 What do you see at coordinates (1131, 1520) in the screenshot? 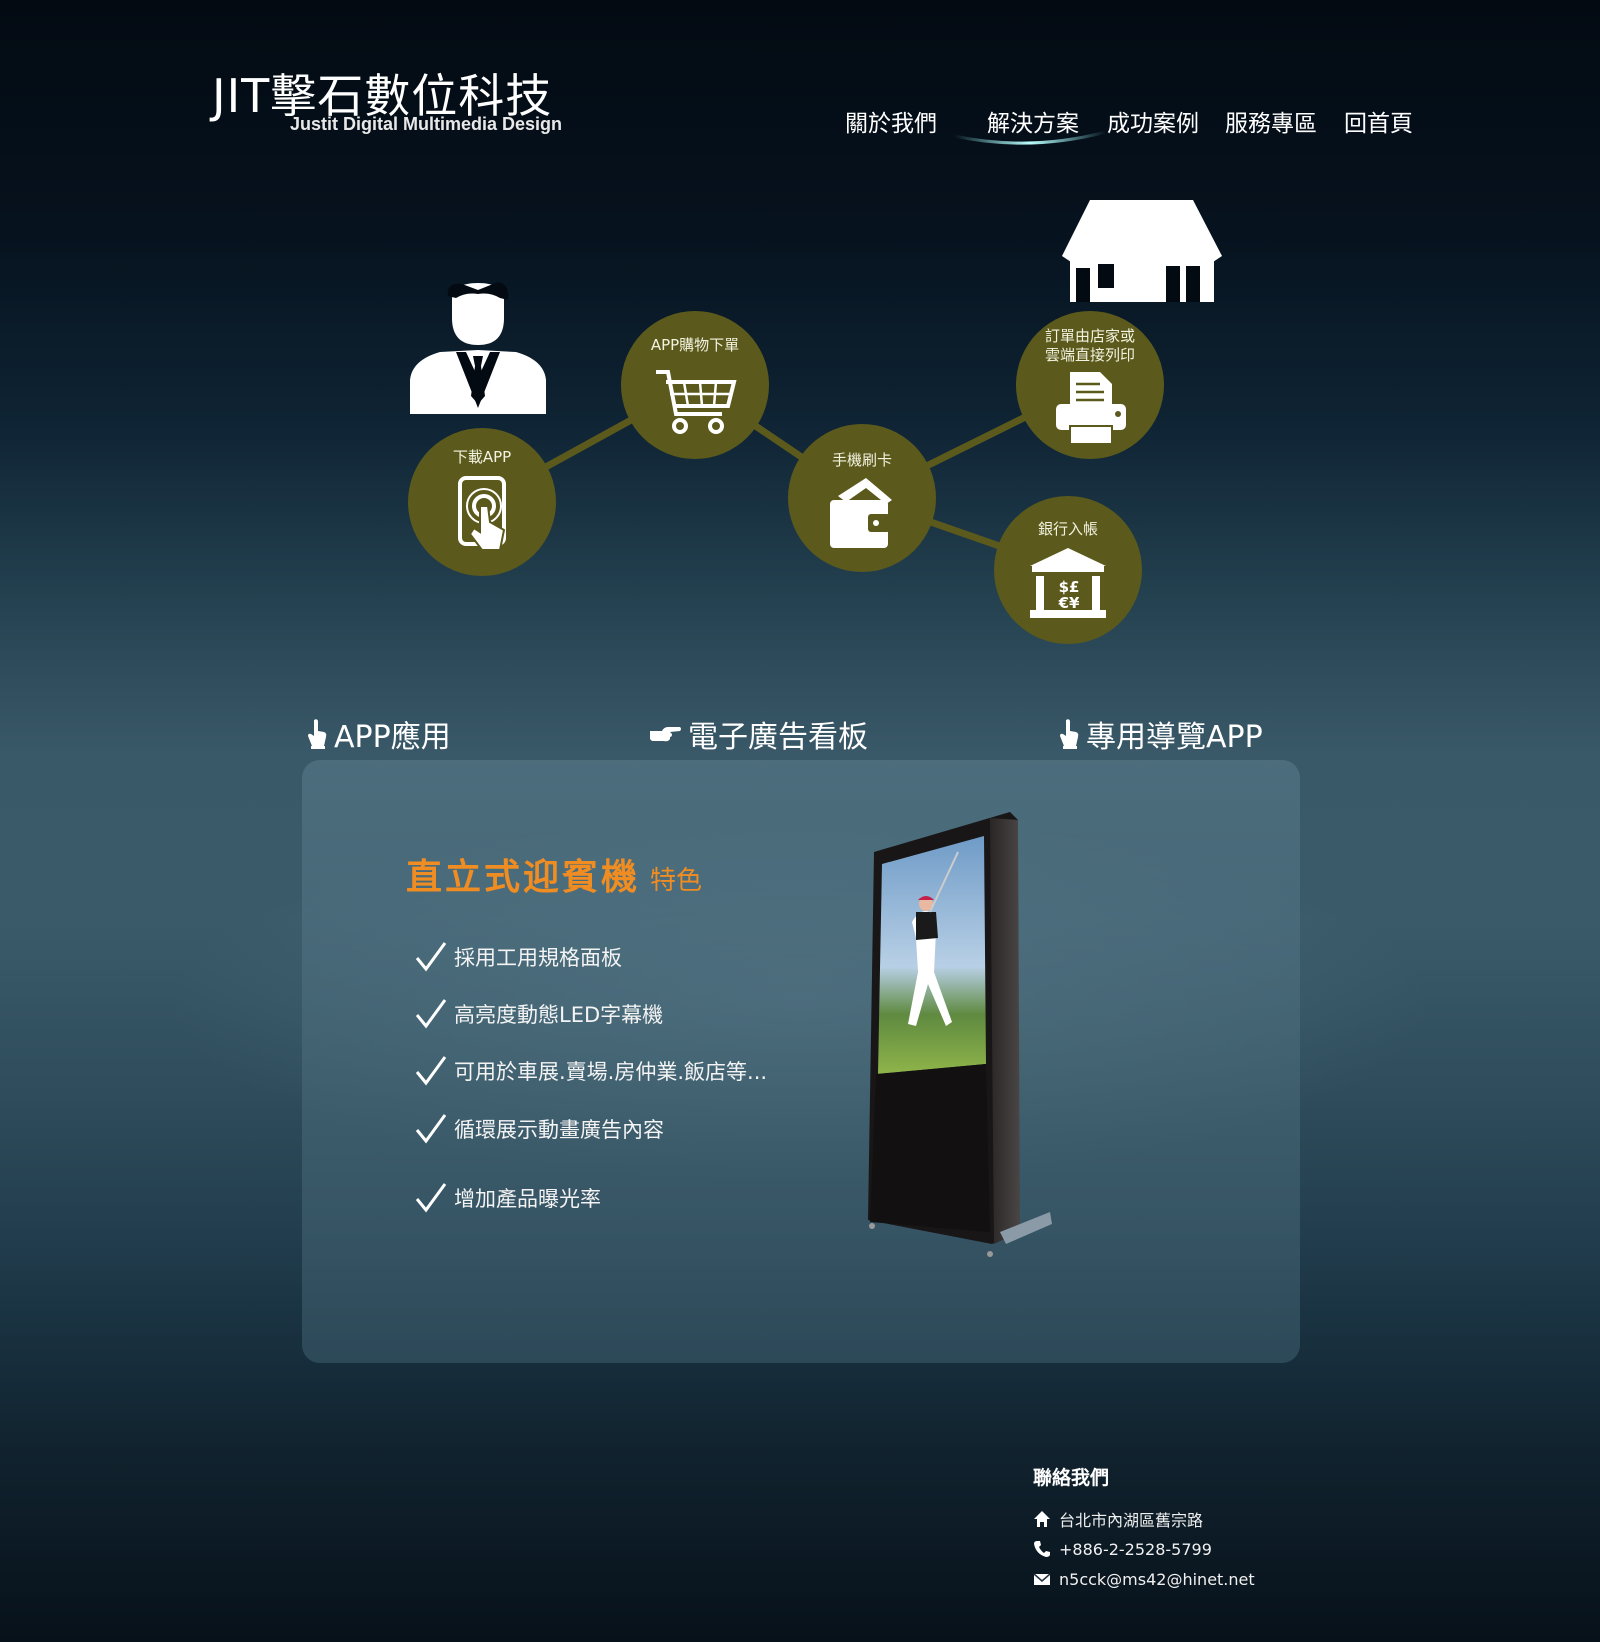
I see `contact-address-text: 台北市內湖區舊宗路` at bounding box center [1131, 1520].